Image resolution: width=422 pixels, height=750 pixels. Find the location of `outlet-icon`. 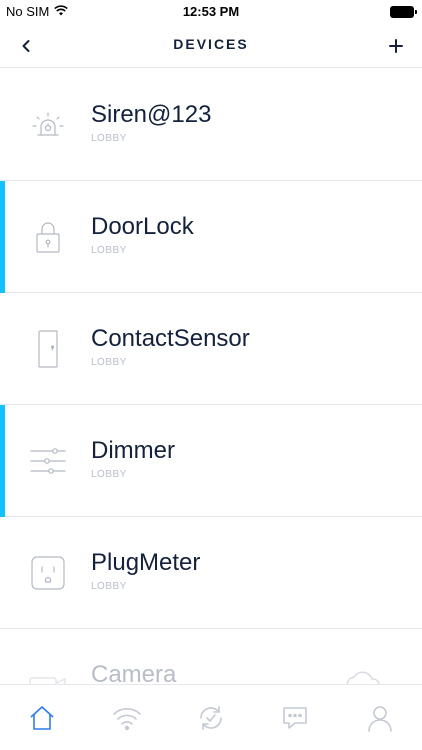

outlet-icon is located at coordinates (48, 573).